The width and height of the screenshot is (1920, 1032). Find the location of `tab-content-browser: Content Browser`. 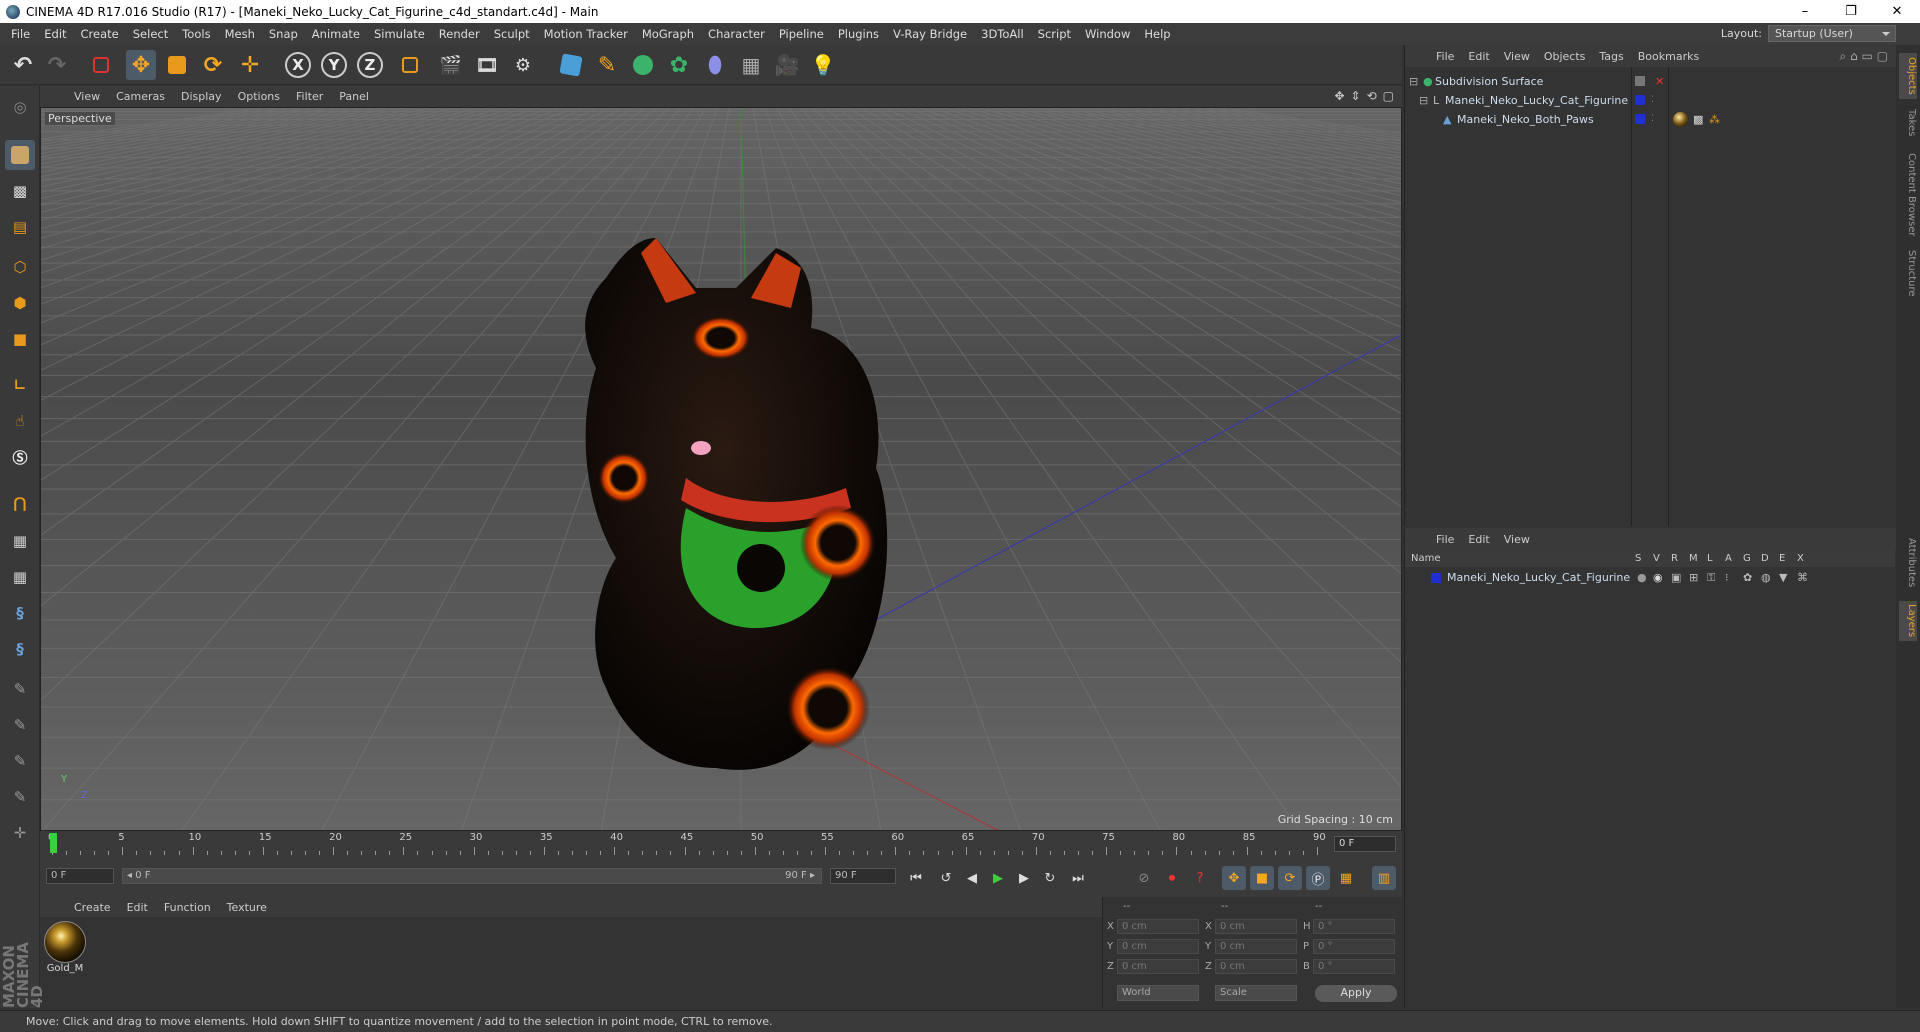

tab-content-browser: Content Browser is located at coordinates (1908, 195).